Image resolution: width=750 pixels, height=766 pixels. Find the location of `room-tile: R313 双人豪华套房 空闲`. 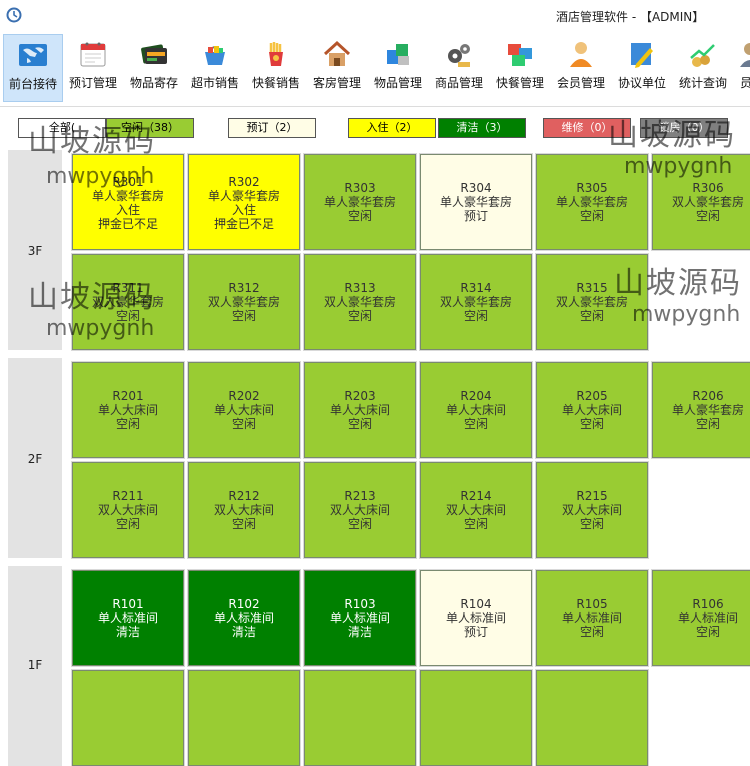

room-tile: R313 双人豪华套房 空闲 is located at coordinates (360, 302).